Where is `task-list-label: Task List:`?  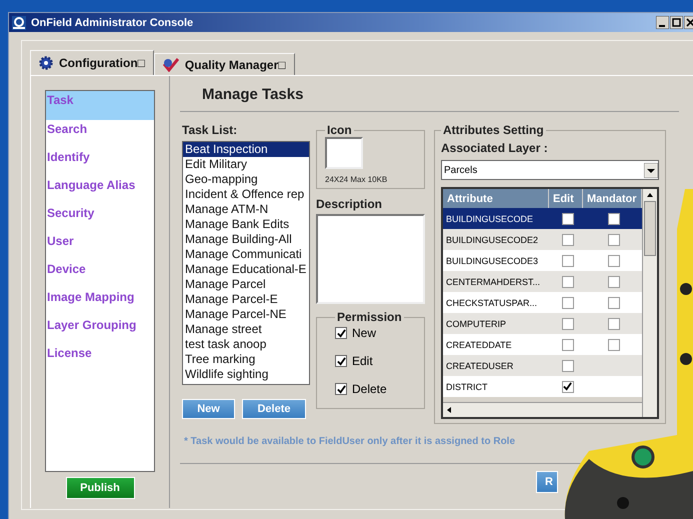 task-list-label: Task List: is located at coordinates (210, 130).